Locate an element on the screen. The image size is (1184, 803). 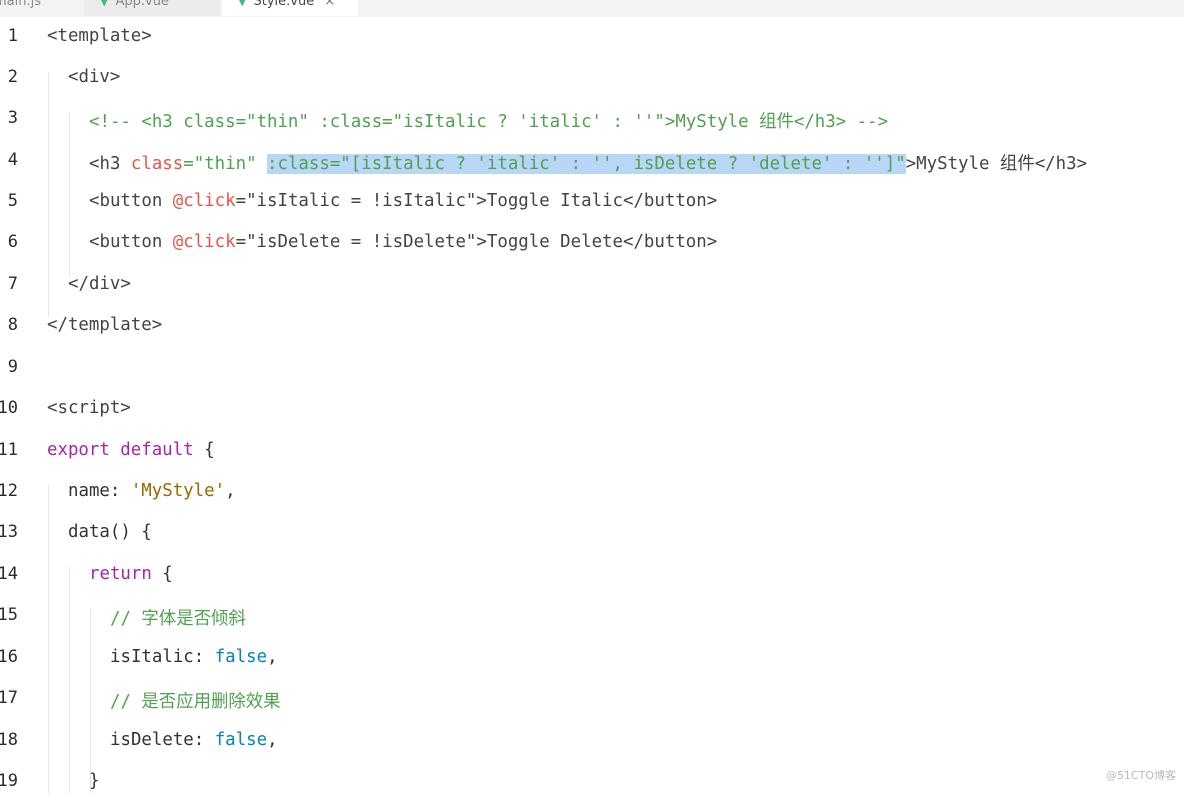
line-number: 15 is located at coordinates (9, 615).